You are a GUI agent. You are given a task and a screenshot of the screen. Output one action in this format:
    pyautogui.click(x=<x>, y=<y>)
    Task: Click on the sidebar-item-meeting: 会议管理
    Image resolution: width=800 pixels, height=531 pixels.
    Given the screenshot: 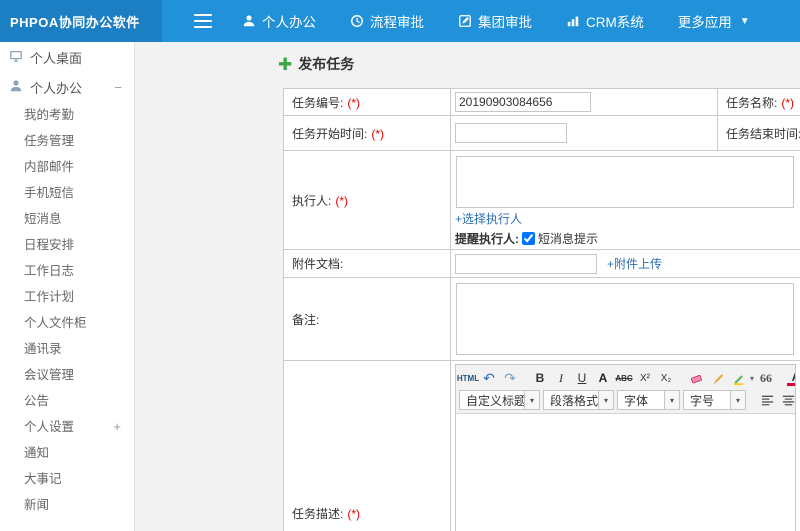 What is the action you would take?
    pyautogui.click(x=67, y=375)
    